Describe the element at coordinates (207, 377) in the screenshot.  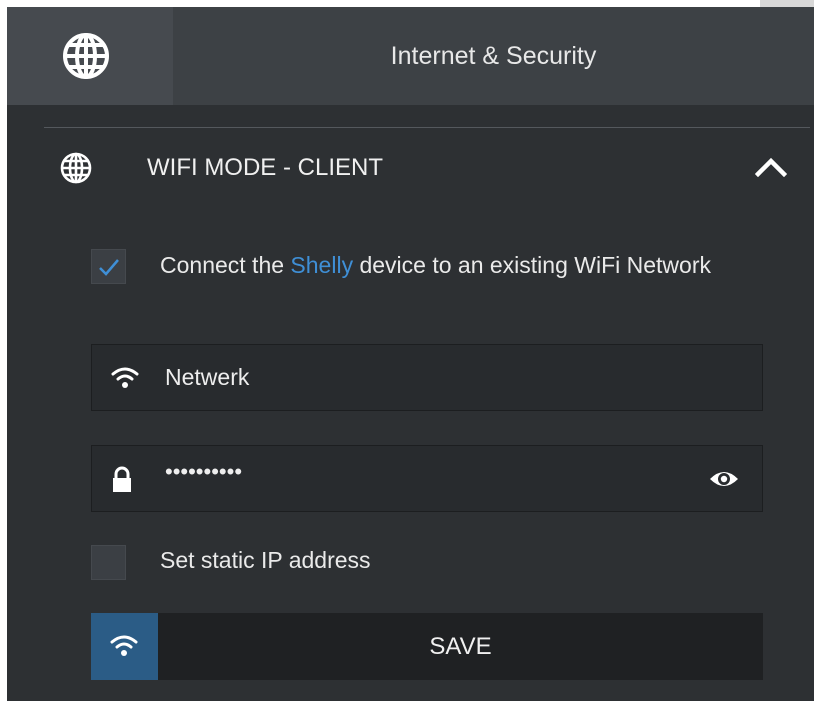
I see `ssid-value: Netwerk` at that location.